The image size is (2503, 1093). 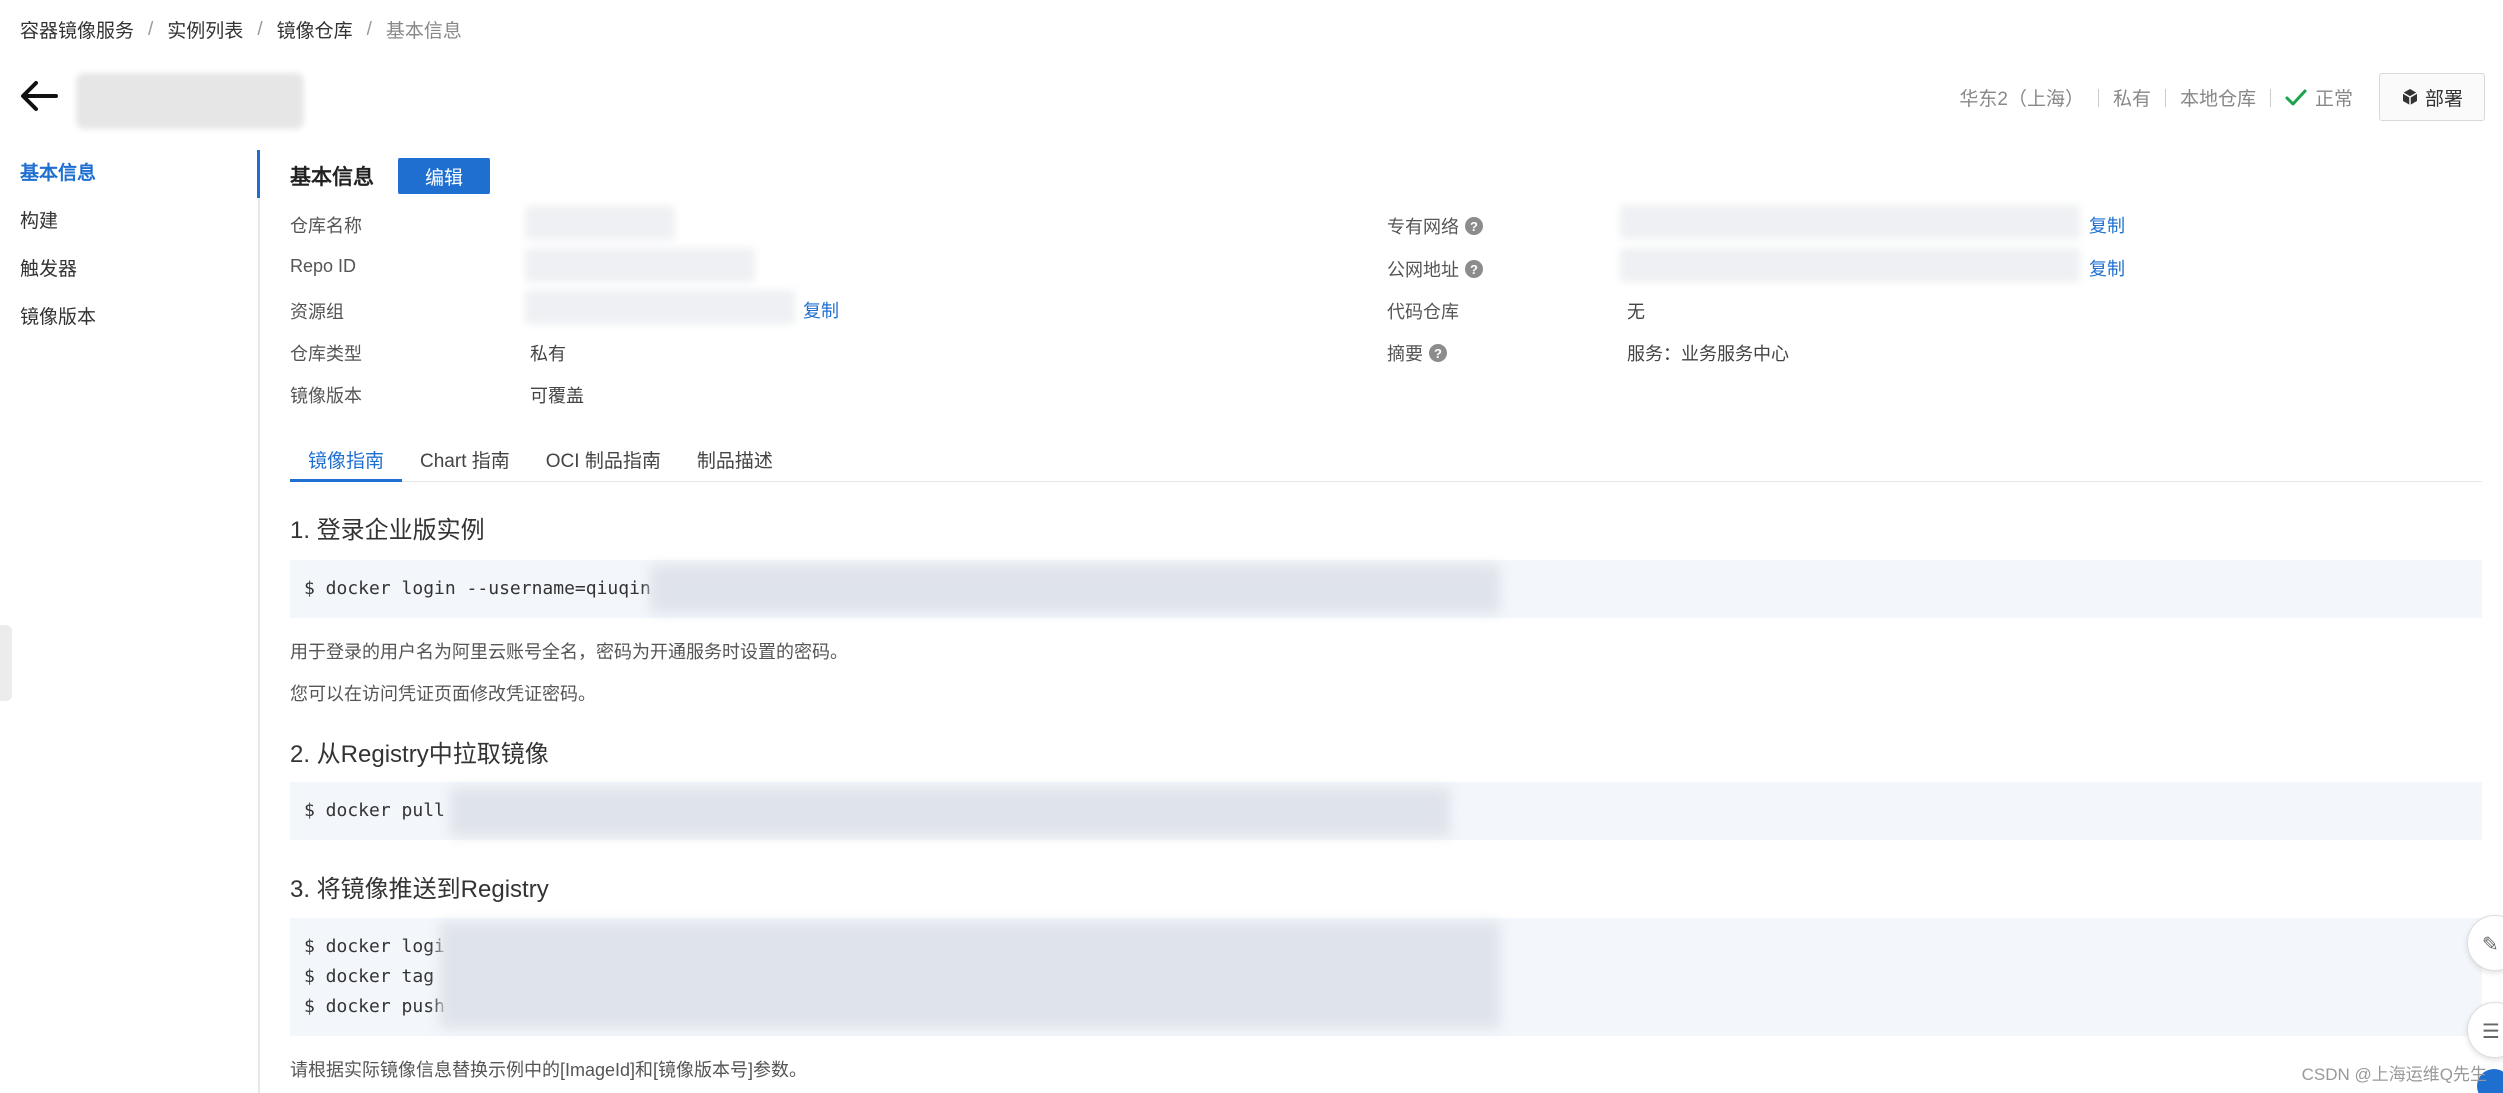 What do you see at coordinates (2333, 99) in the screenshot?
I see `status-text: 正常` at bounding box center [2333, 99].